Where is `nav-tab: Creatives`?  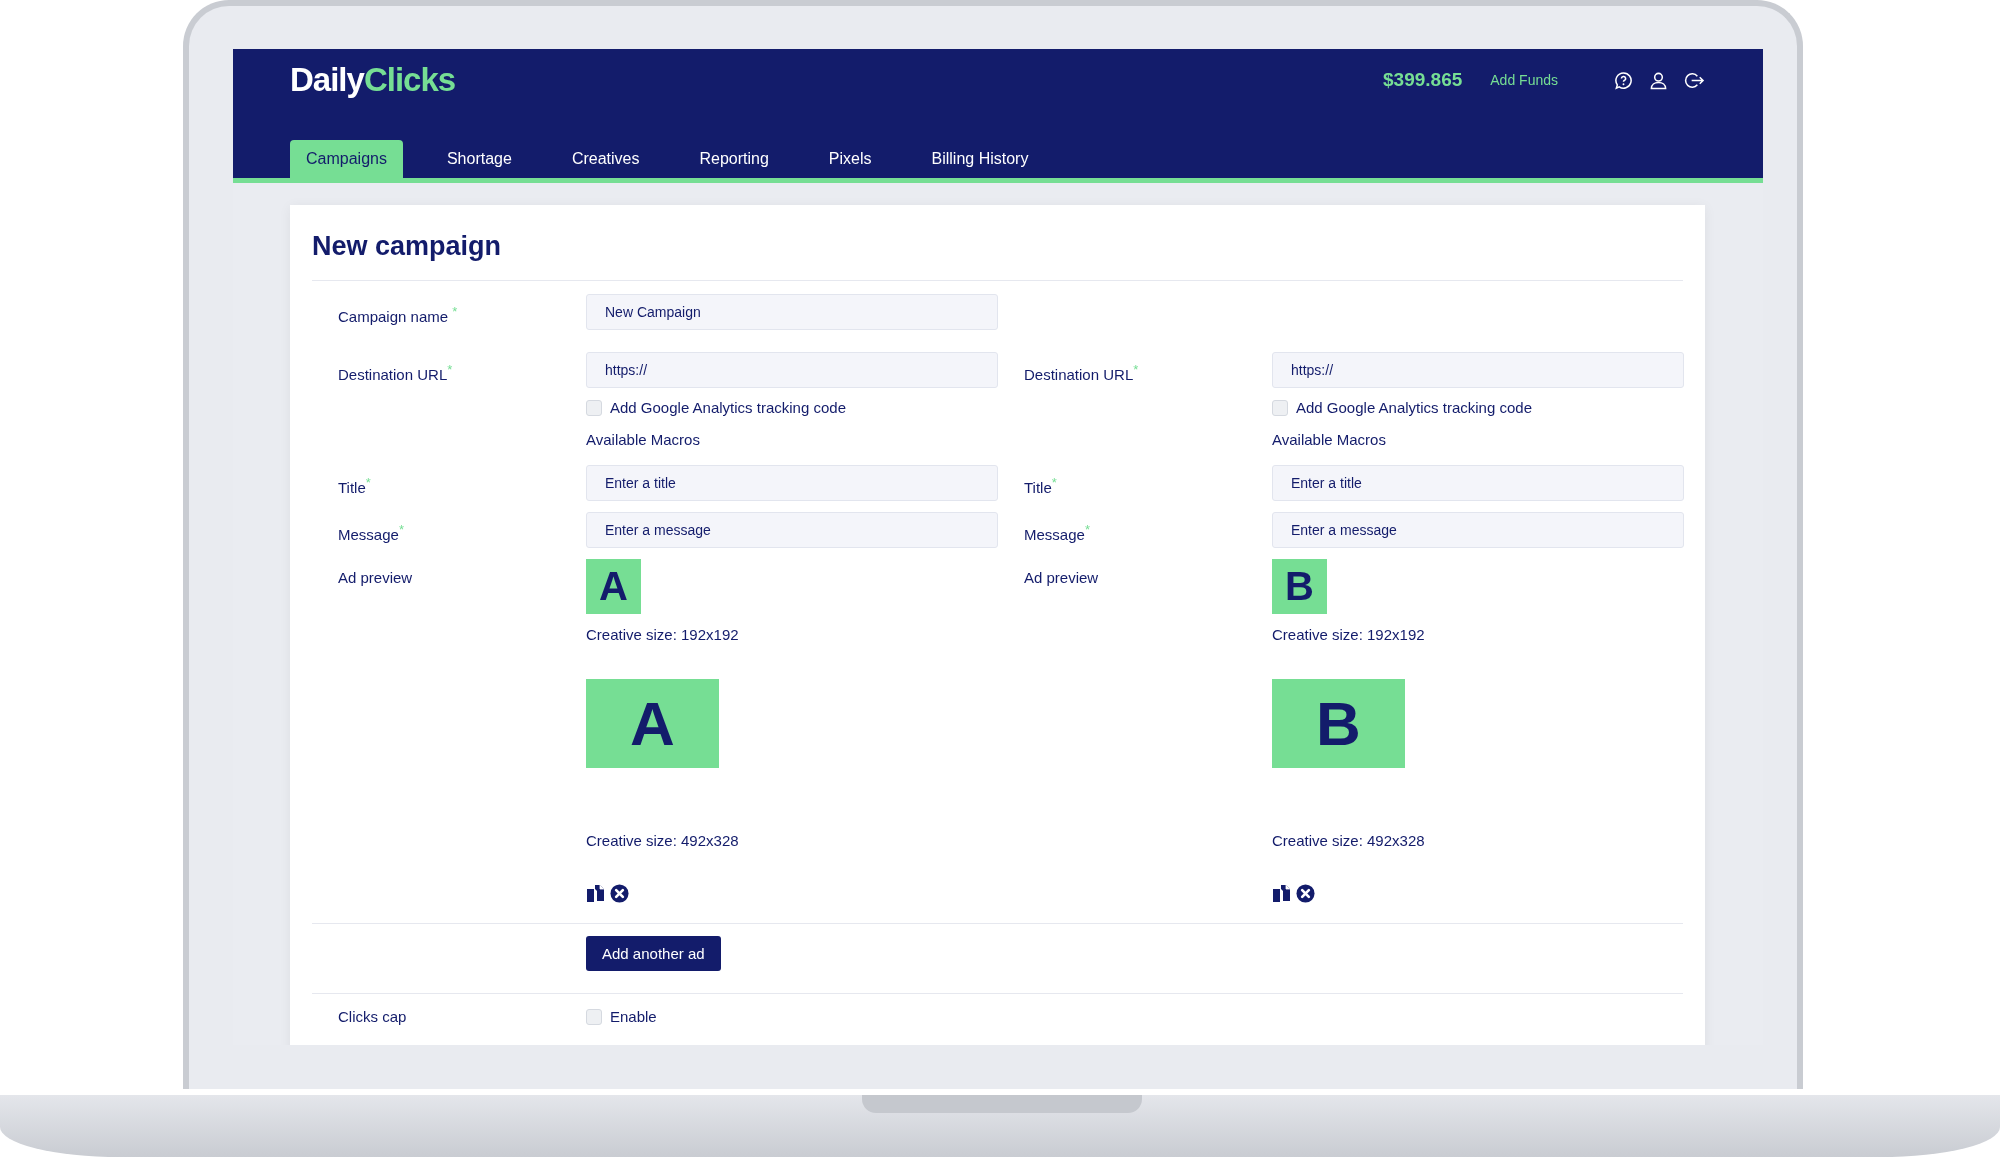
nav-tab: Creatives is located at coordinates (605, 159).